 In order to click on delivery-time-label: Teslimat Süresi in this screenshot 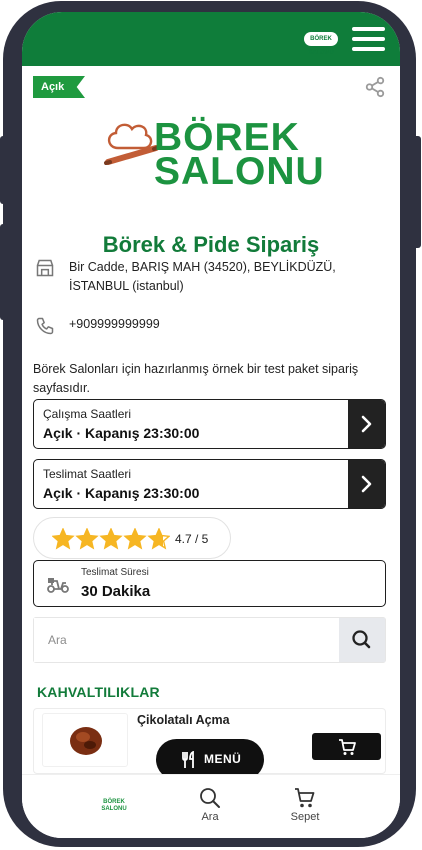, I will do `click(115, 572)`.